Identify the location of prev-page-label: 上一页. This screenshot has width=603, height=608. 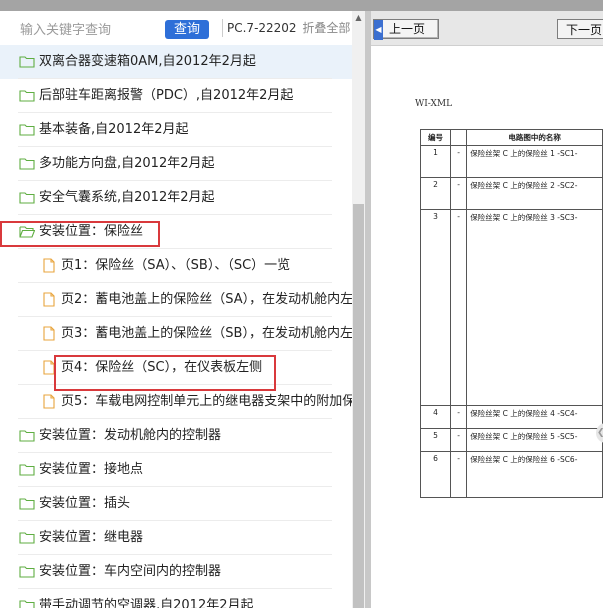
(407, 29).